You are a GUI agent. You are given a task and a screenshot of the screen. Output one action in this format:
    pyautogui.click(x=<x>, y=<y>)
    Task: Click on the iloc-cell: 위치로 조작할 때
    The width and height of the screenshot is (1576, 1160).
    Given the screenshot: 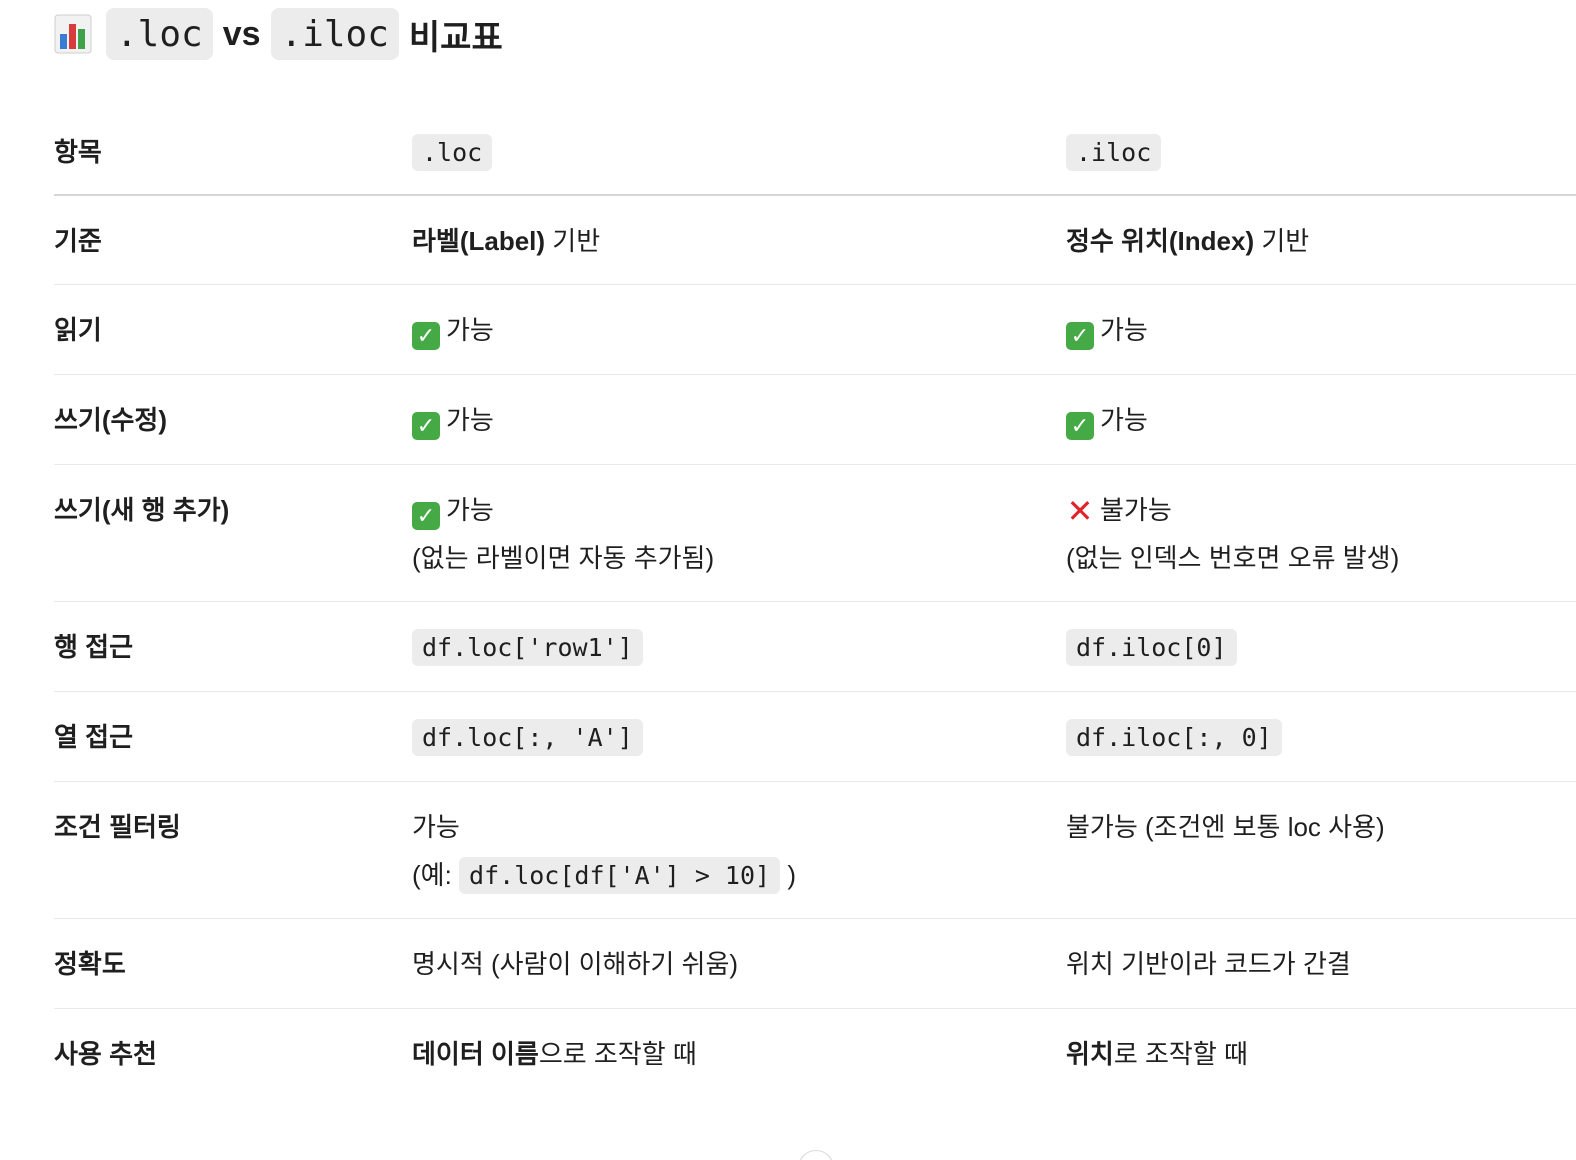 What is the action you would take?
    pyautogui.click(x=1321, y=1054)
    